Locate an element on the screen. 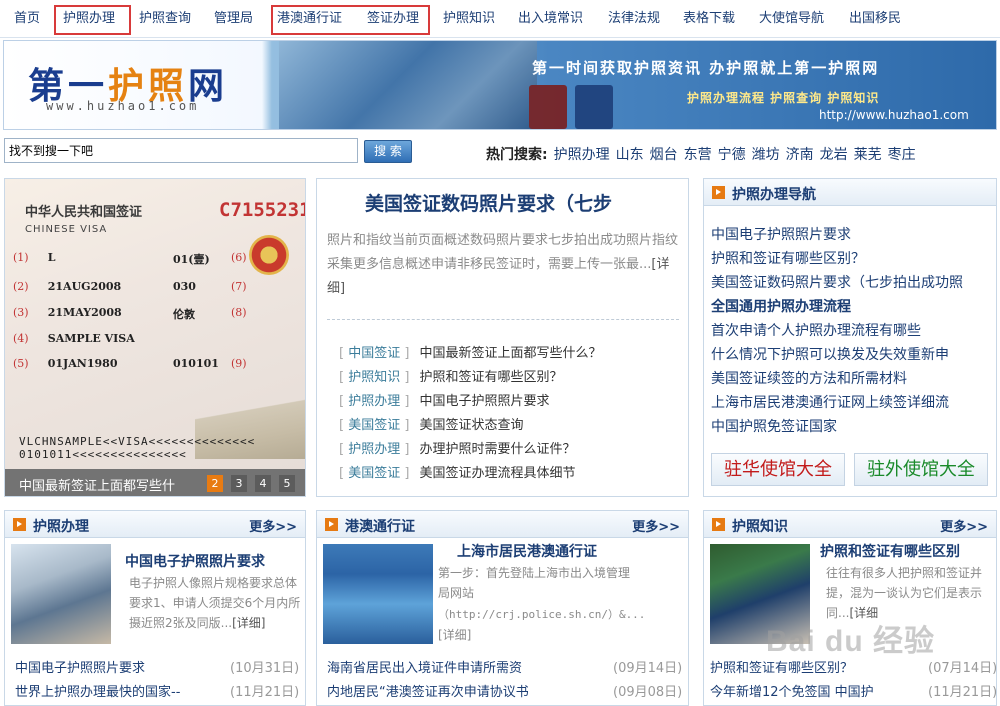 This screenshot has width=1000, height=706. hot-keyword: 济南 is located at coordinates (800, 155).